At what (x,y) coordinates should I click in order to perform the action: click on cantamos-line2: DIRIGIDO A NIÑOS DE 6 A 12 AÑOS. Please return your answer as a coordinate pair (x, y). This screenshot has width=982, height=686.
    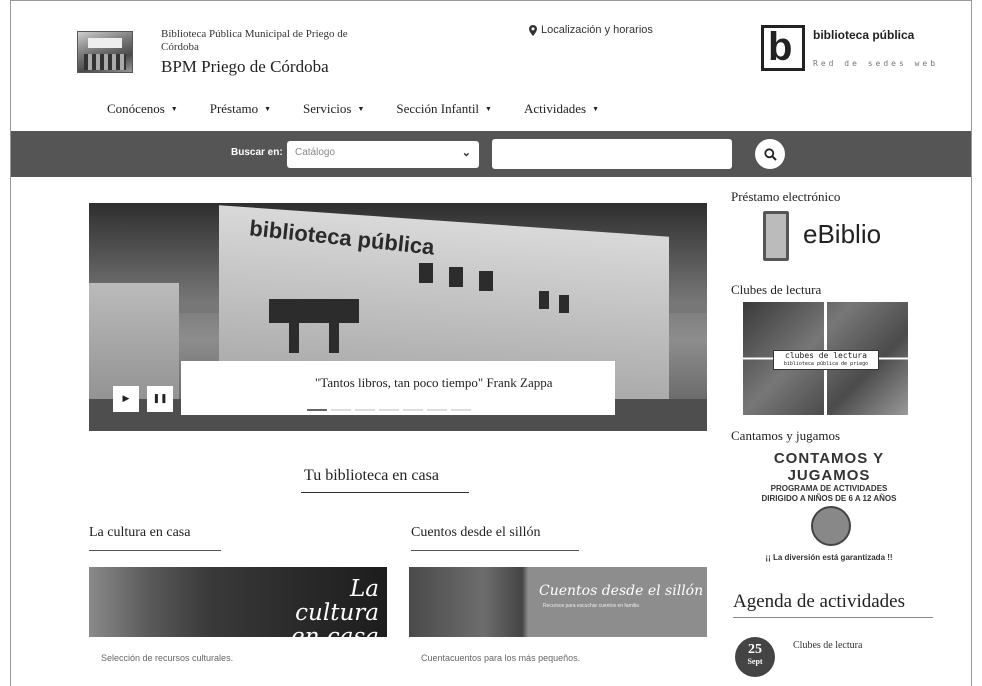
    Looking at the image, I should click on (829, 498).